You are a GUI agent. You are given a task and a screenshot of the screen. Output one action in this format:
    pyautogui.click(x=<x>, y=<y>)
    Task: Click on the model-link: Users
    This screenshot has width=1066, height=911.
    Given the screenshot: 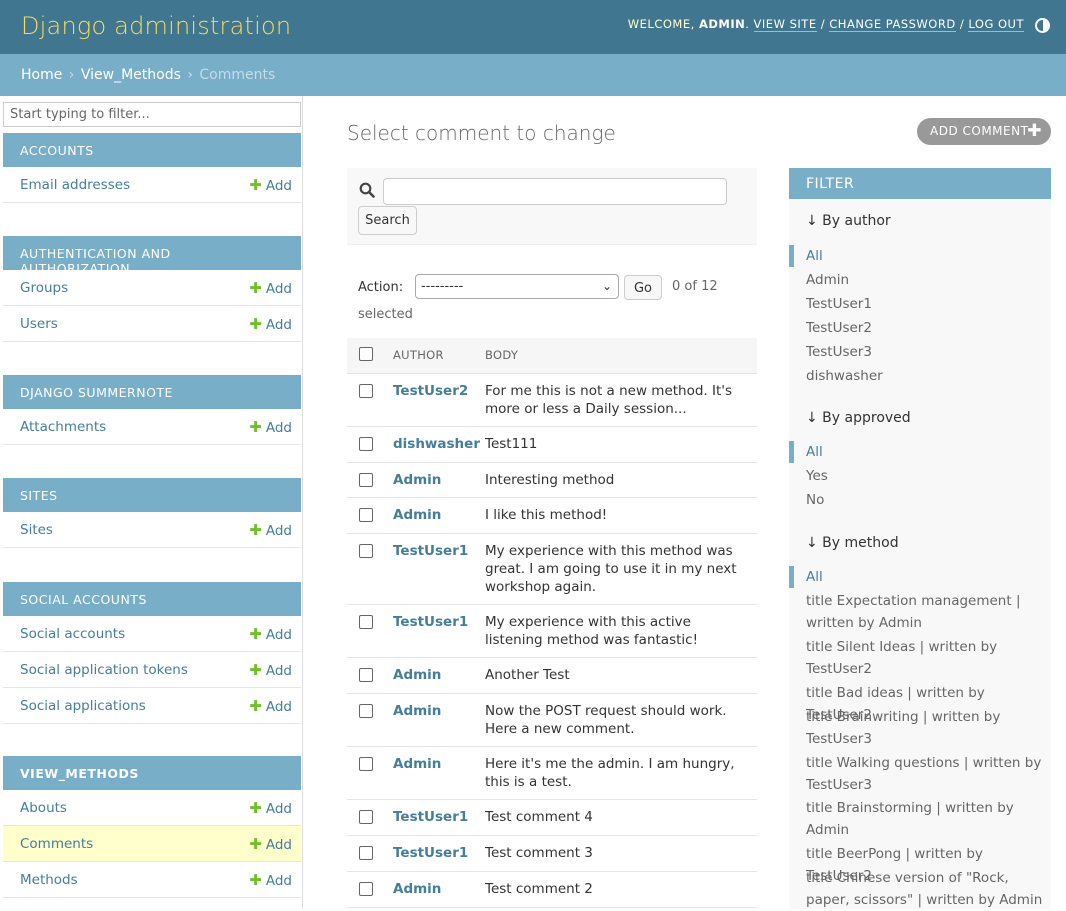 What is the action you would take?
    pyautogui.click(x=39, y=324)
    